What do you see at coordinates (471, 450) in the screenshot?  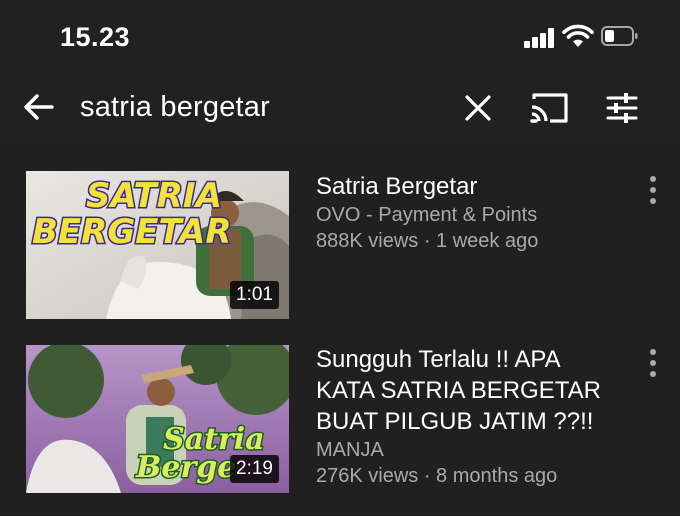 I see `video-channel: MANJA` at bounding box center [471, 450].